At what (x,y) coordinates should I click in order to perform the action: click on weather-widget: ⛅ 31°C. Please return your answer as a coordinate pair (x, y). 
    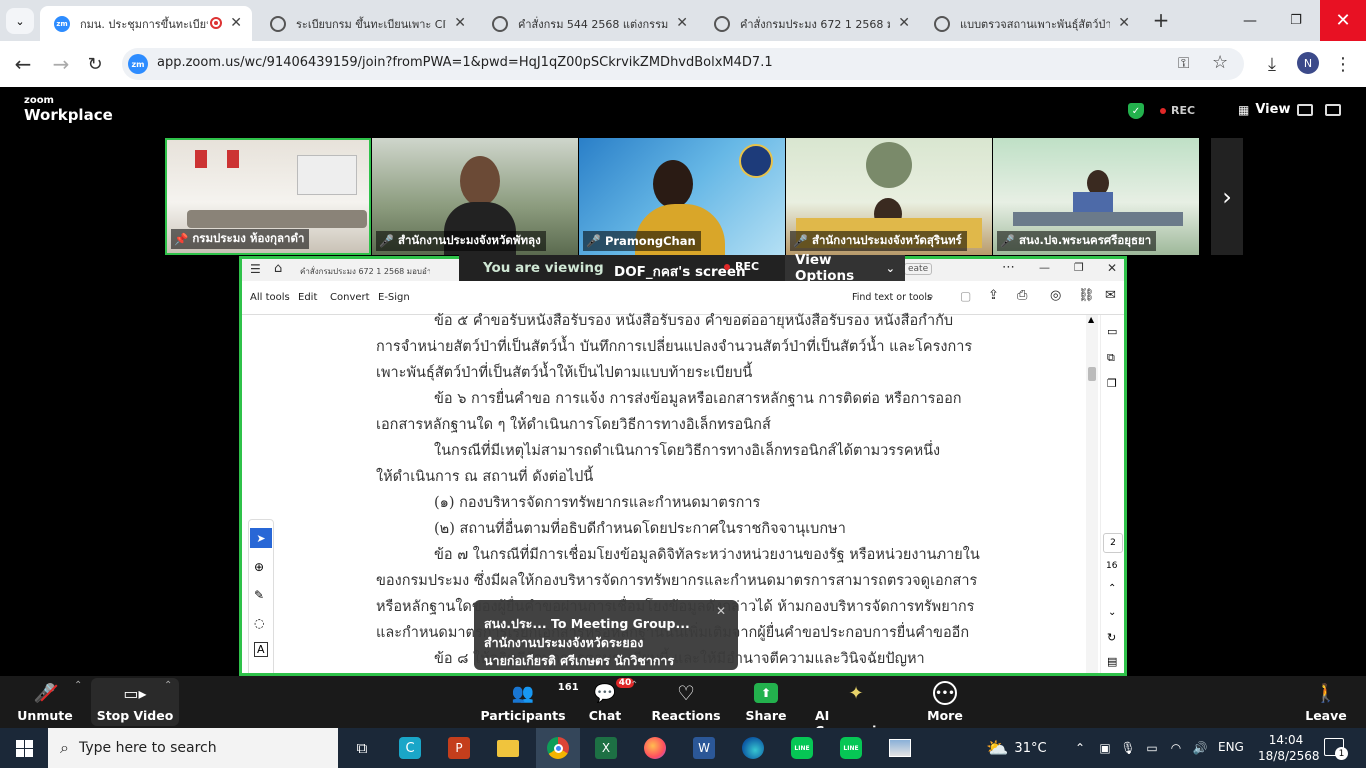
    Looking at the image, I should click on (1016, 748).